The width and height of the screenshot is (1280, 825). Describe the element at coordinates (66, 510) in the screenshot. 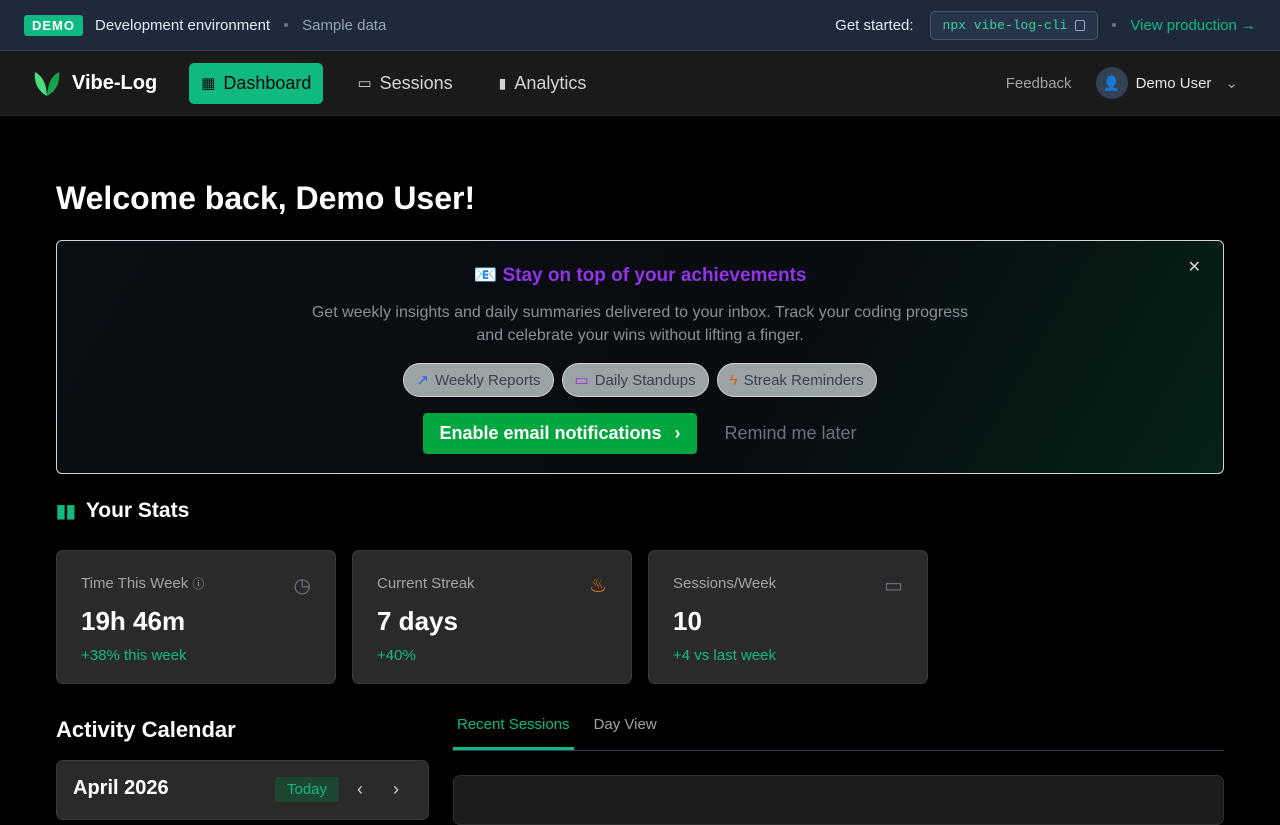

I see `bar-chart-icon: ▮▮` at that location.